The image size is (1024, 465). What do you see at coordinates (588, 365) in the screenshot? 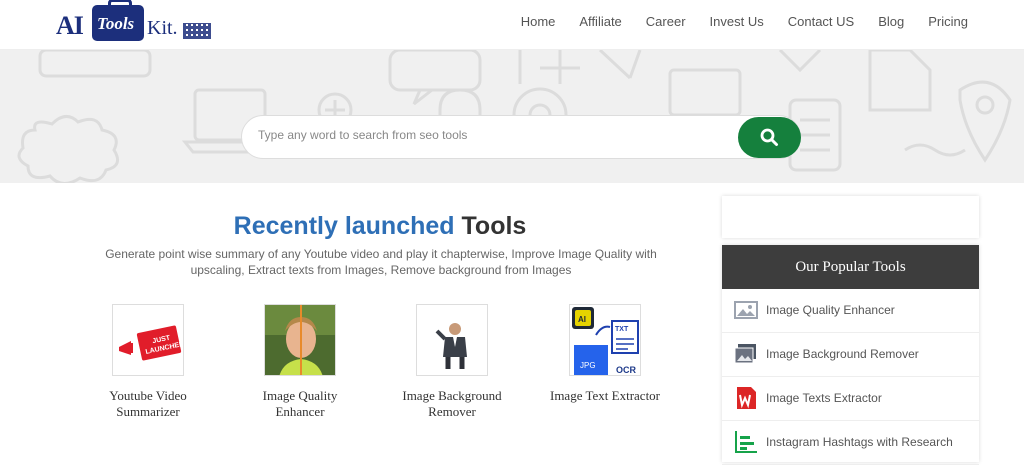
I see `thumb-jpg-text: JPG` at bounding box center [588, 365].